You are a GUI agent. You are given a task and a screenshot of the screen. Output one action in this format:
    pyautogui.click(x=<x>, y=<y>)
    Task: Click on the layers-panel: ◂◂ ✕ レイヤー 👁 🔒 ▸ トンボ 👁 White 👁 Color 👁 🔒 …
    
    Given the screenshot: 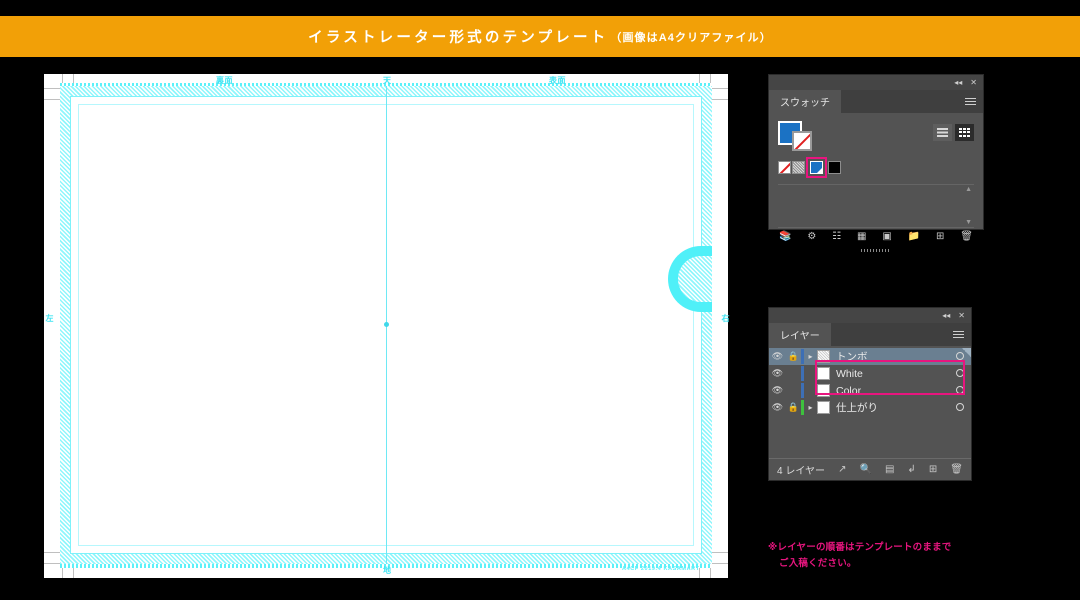 What is the action you would take?
    pyautogui.click(x=870, y=394)
    